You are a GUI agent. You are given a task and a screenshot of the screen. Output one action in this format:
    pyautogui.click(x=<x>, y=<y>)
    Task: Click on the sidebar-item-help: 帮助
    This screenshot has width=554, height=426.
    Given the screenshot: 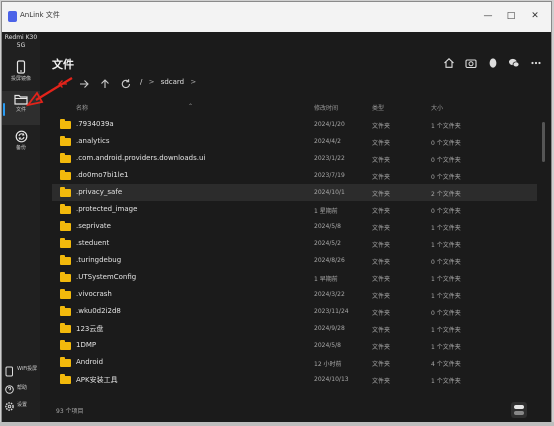 What is the action you would take?
    pyautogui.click(x=22, y=390)
    